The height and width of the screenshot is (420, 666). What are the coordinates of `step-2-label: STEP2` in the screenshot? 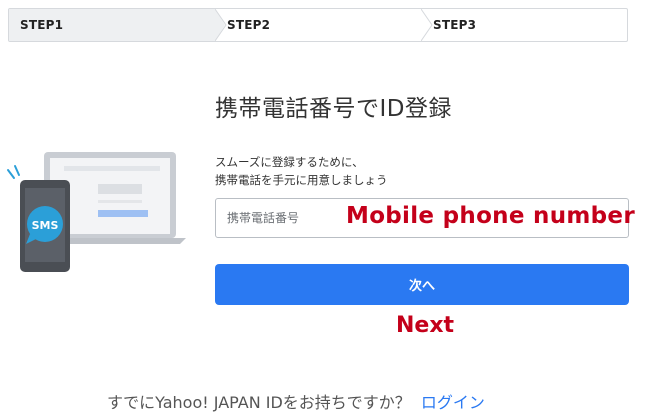 It's located at (249, 25).